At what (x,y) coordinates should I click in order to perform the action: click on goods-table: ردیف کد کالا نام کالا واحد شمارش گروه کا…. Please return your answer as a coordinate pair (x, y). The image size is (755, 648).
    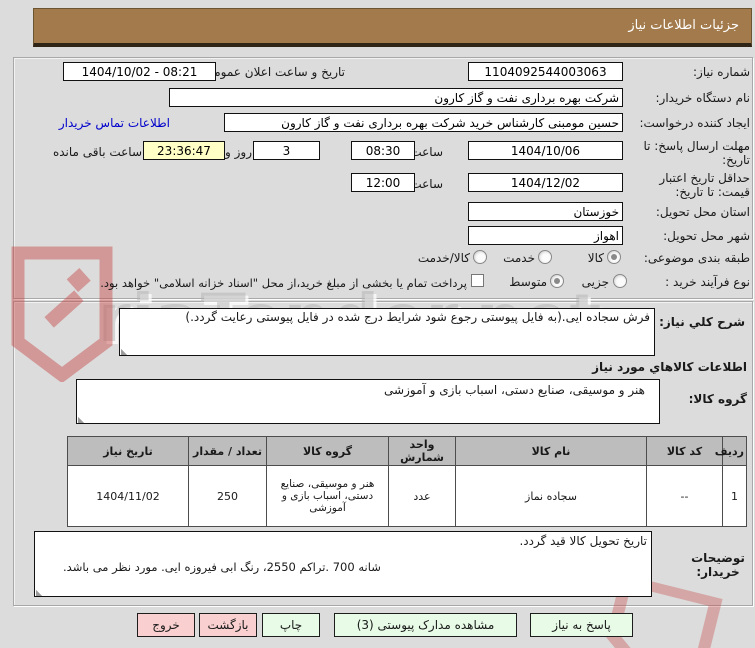
    Looking at the image, I should click on (407, 481).